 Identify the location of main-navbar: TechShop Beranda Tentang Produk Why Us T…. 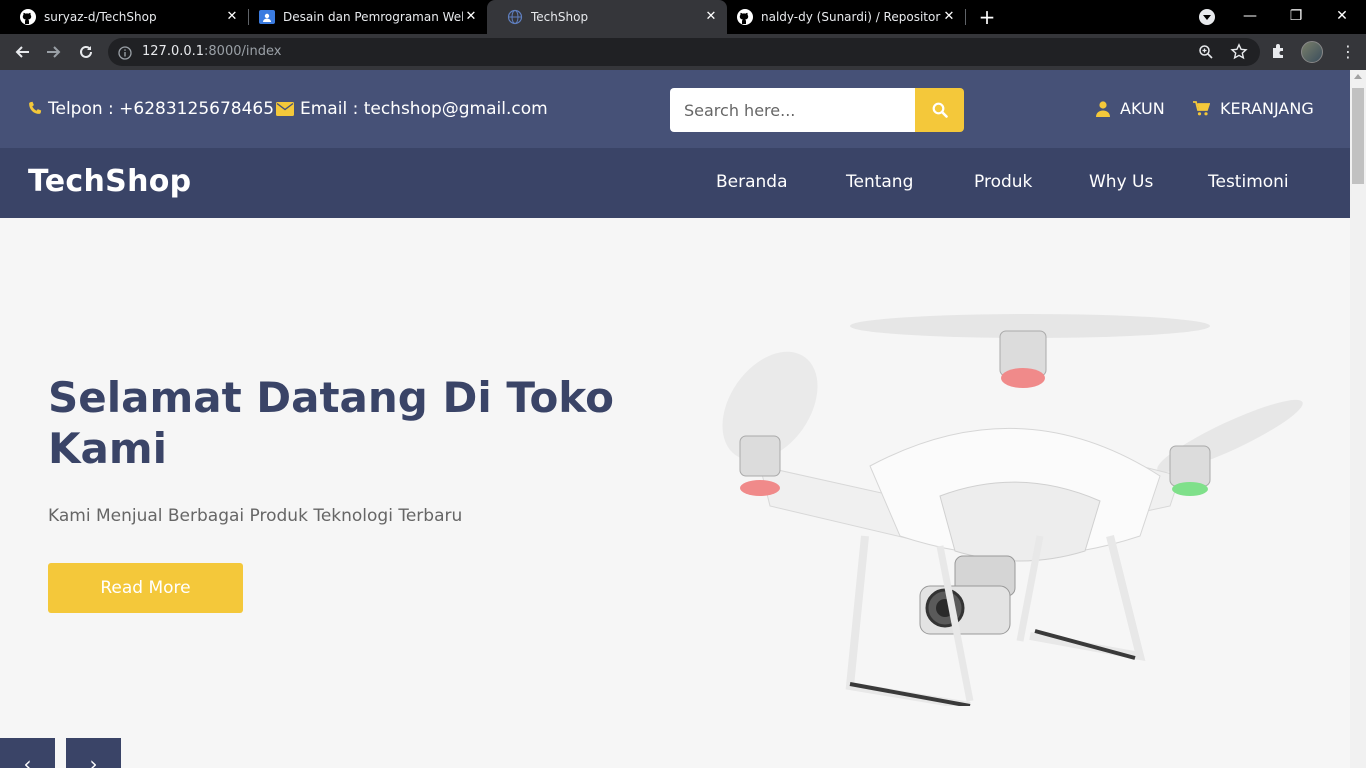
(675, 183).